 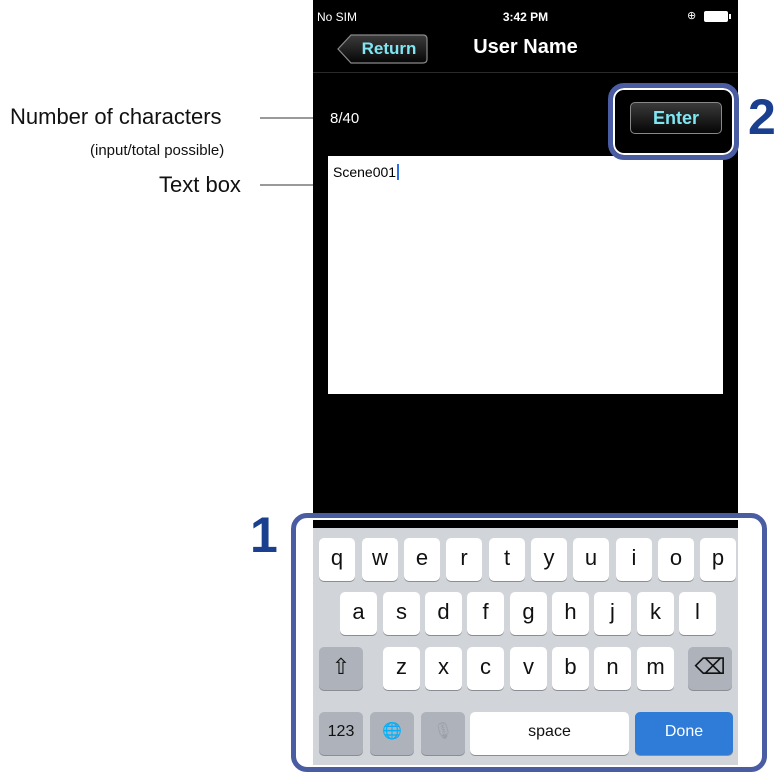 I want to click on callout-2: 2, so click(x=762, y=117).